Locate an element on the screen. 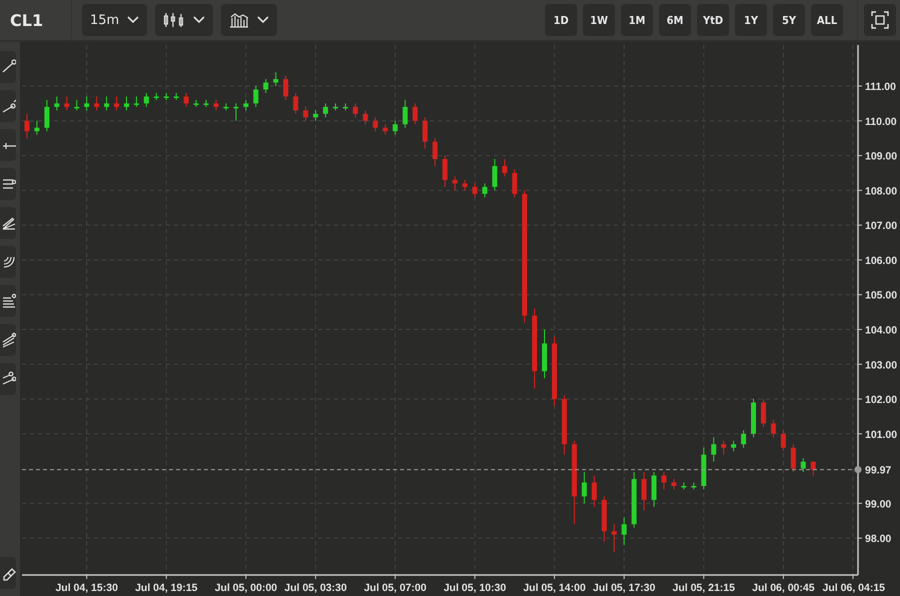  range-button: ALL is located at coordinates (827, 20).